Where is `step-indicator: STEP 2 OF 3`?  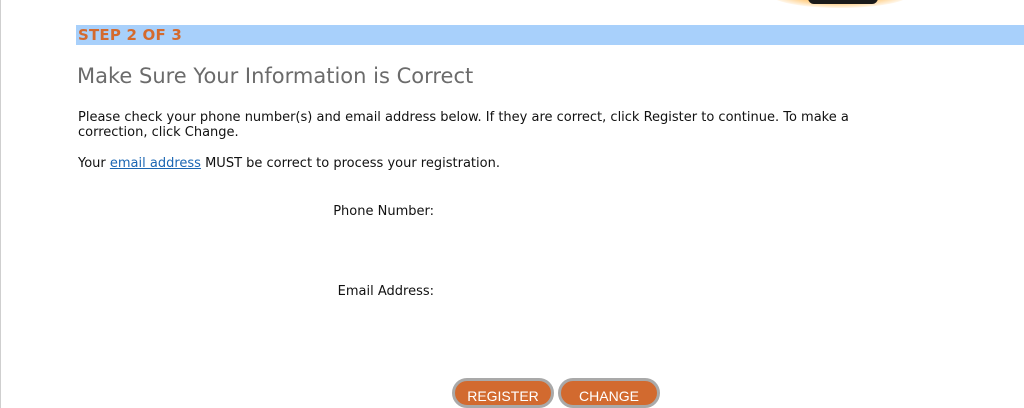
step-indicator: STEP 2 OF 3 is located at coordinates (130, 35).